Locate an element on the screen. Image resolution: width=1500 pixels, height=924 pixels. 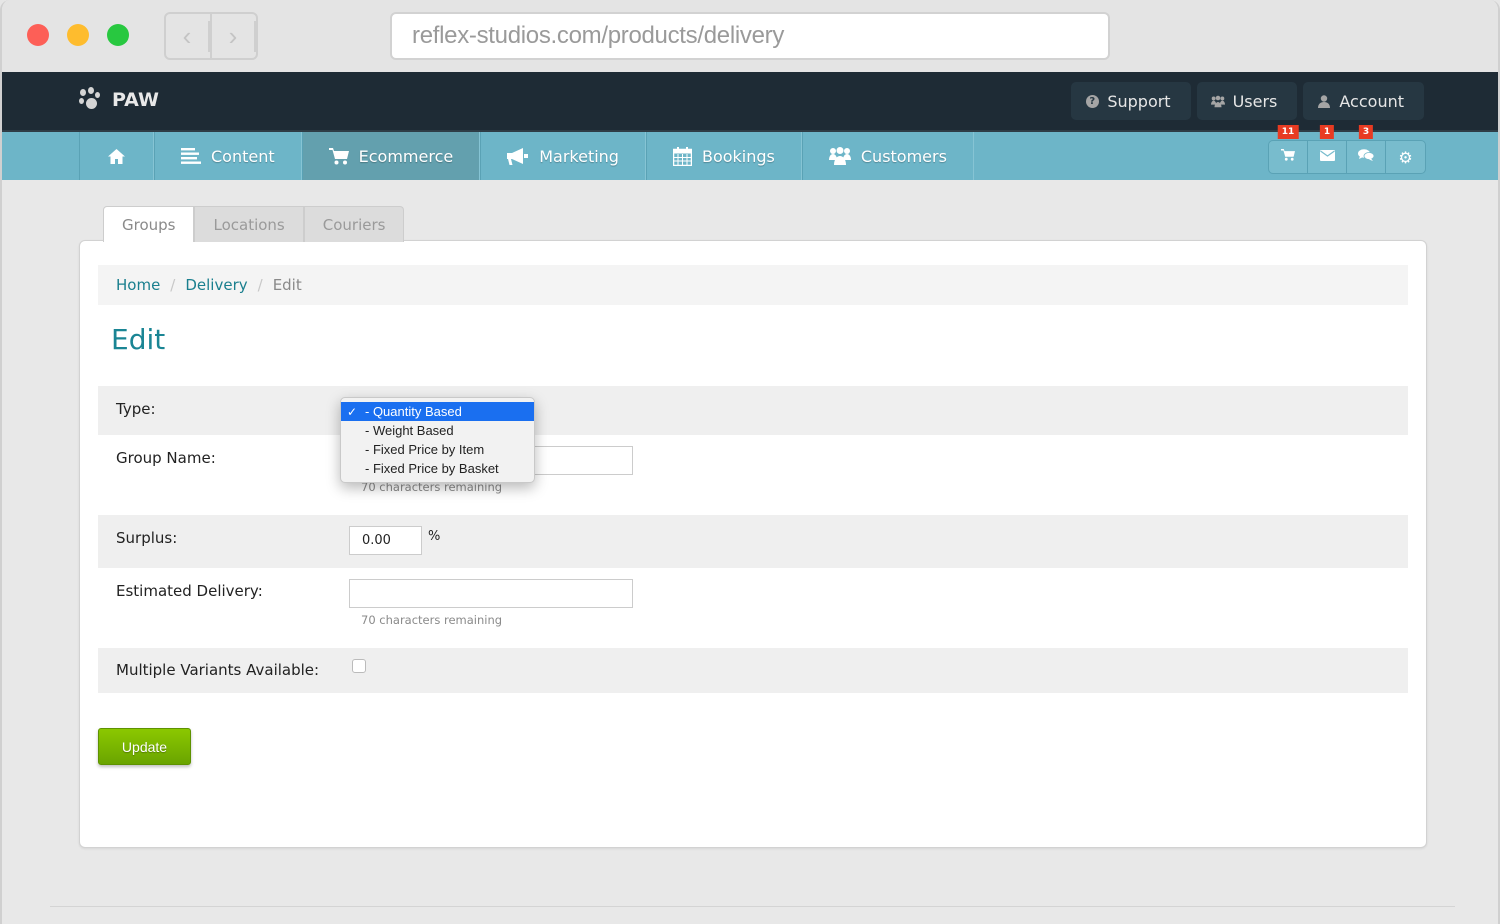
forward-button: › is located at coordinates (234, 36).